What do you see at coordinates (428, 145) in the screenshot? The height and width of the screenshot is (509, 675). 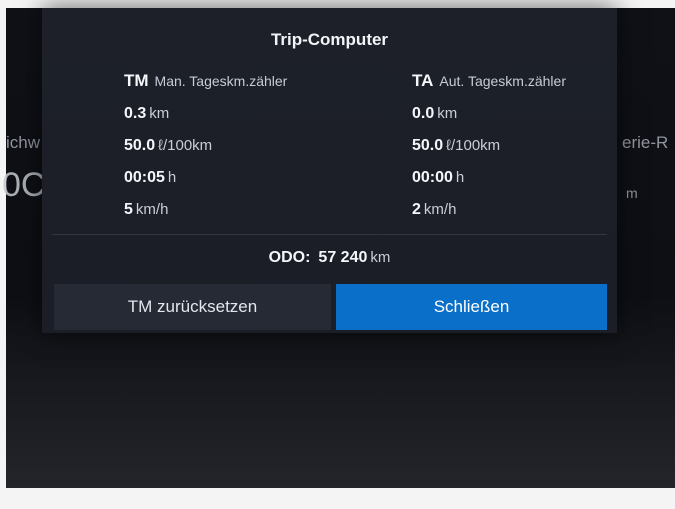 I see `ta-consumption-value: 50.0` at bounding box center [428, 145].